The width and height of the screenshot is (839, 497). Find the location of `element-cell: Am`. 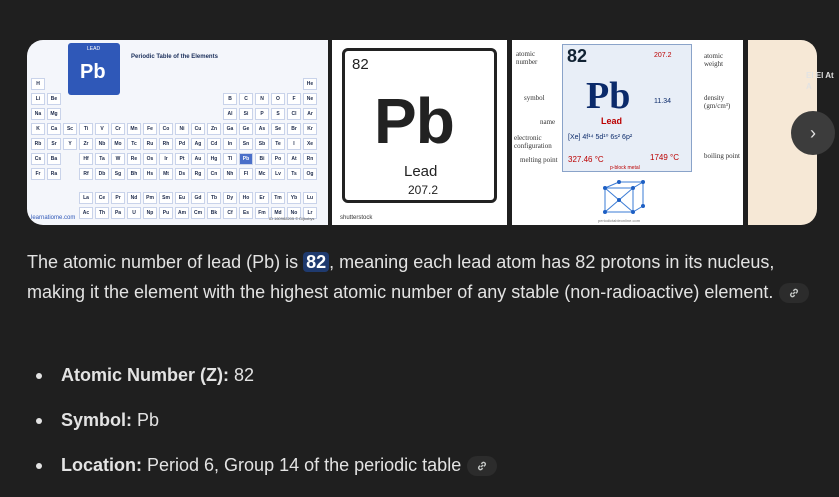

element-cell: Am is located at coordinates (182, 213).